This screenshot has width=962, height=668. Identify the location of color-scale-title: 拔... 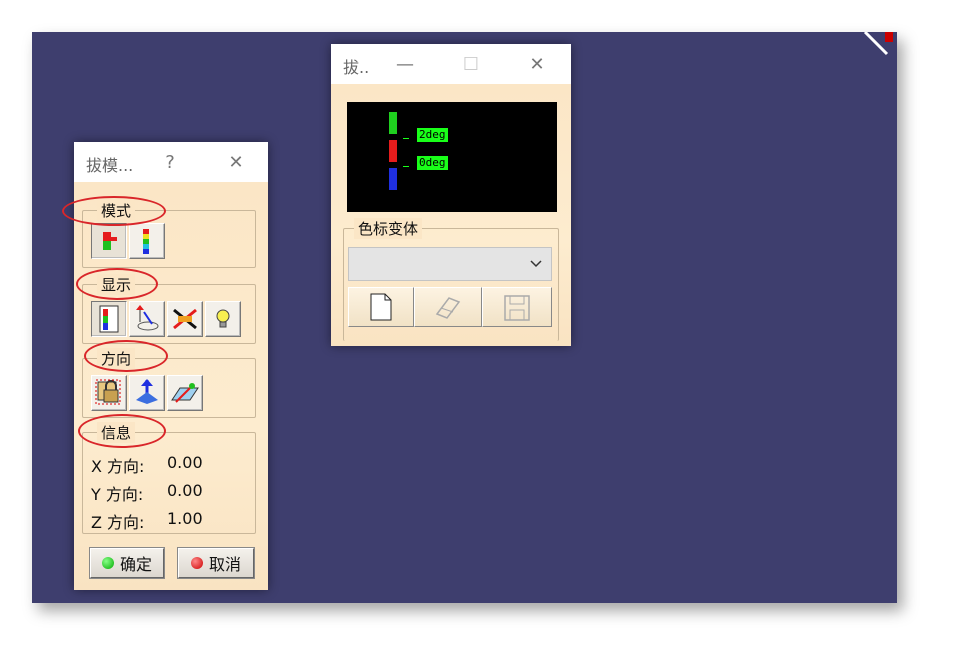
(356, 67).